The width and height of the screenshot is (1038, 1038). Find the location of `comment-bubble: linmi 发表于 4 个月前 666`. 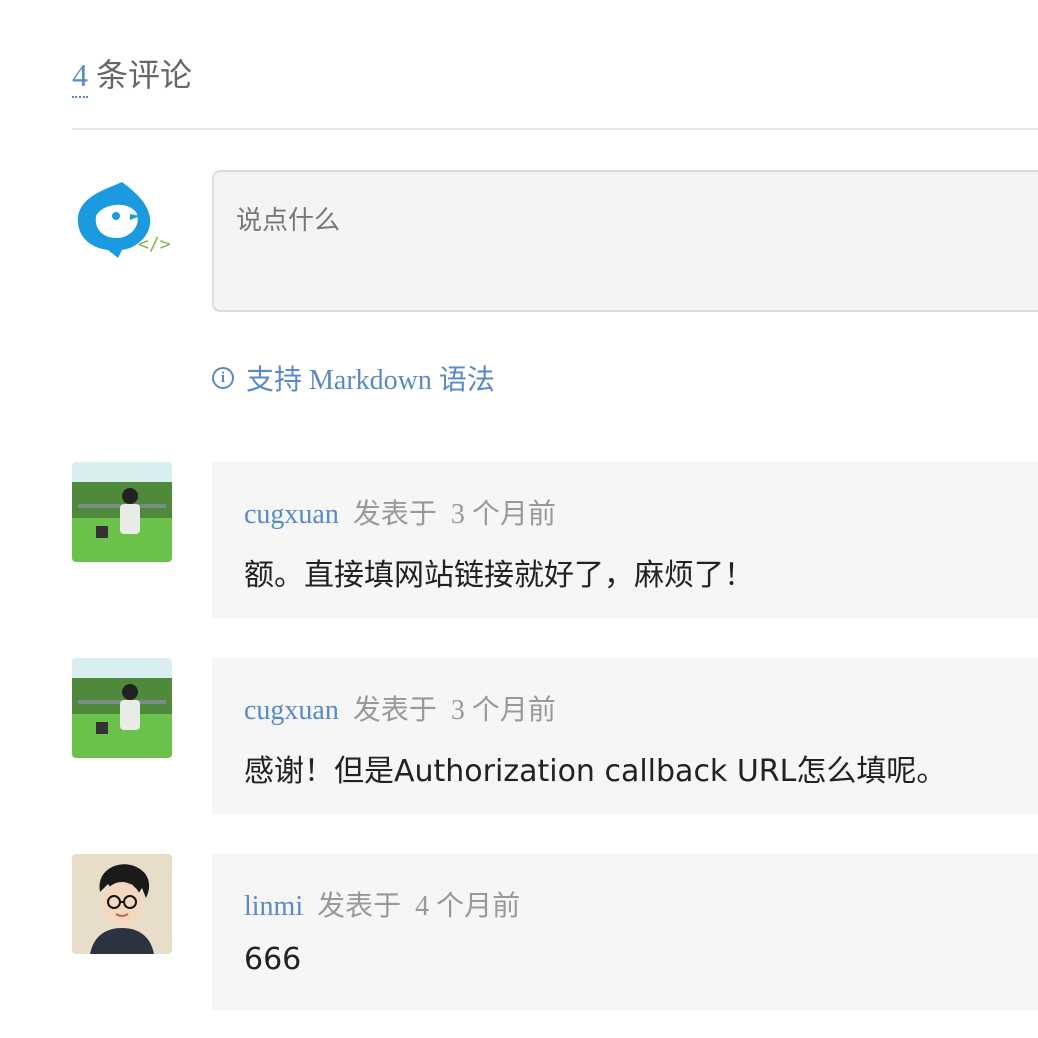

comment-bubble: linmi 发表于 4 个月前 666 is located at coordinates (625, 932).